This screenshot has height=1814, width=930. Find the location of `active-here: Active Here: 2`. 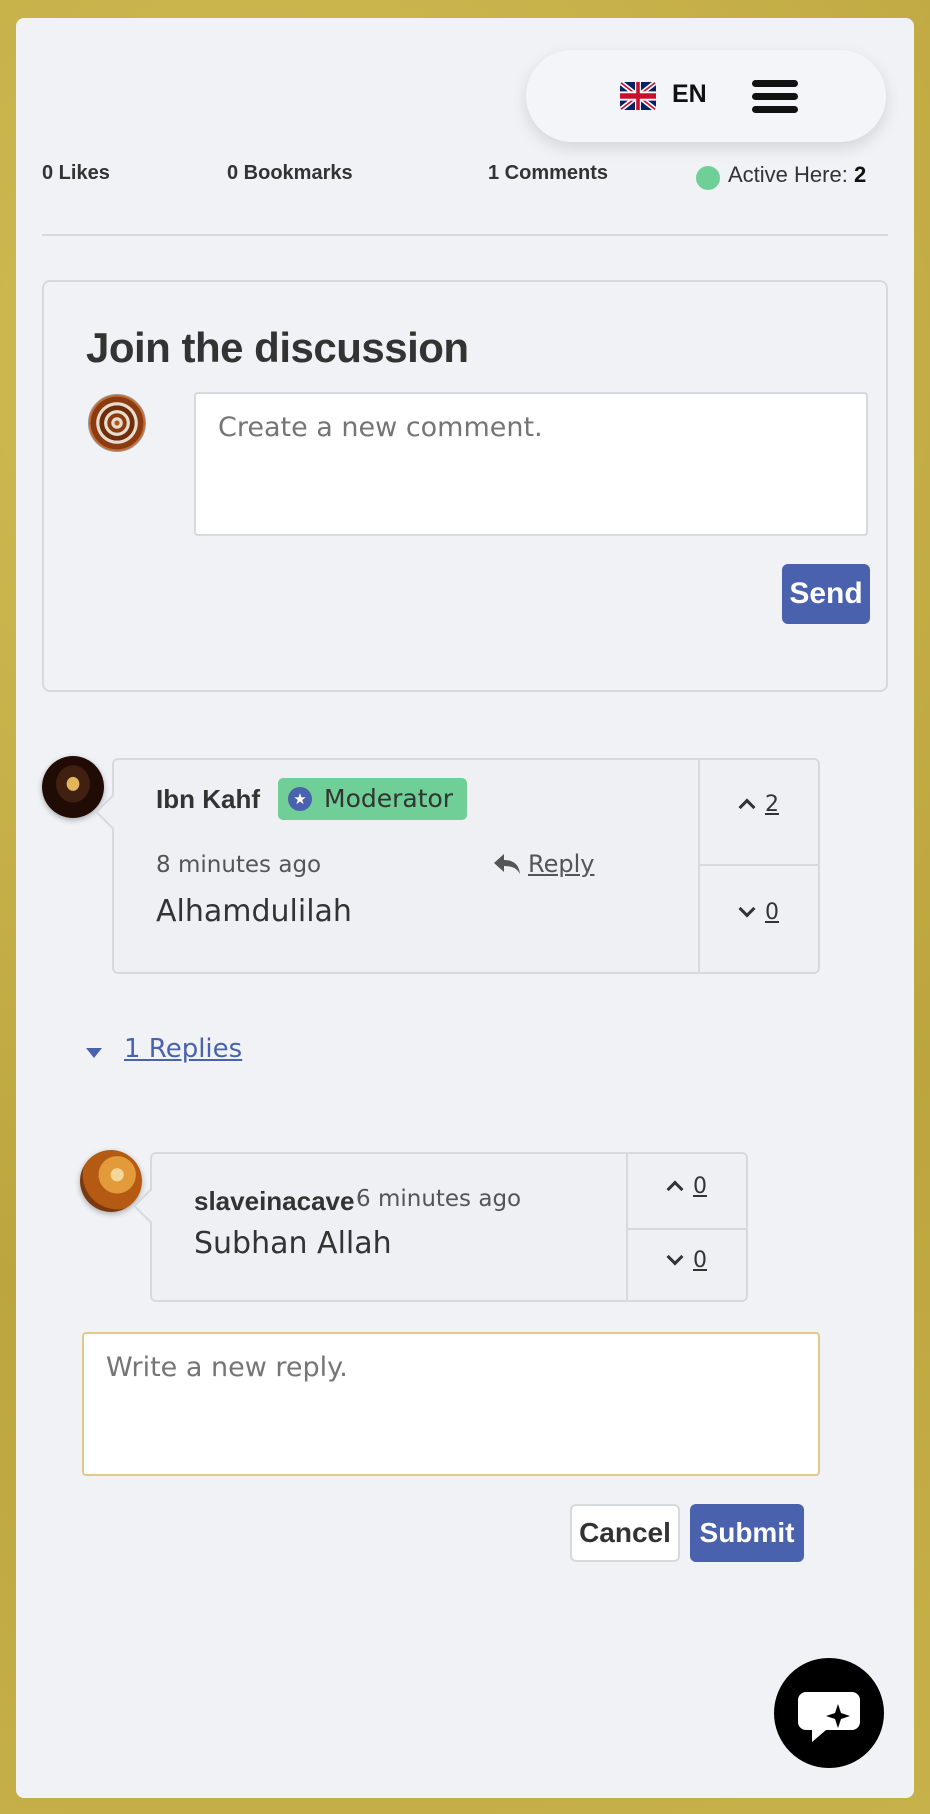

active-here: Active Here: 2 is located at coordinates (797, 175).